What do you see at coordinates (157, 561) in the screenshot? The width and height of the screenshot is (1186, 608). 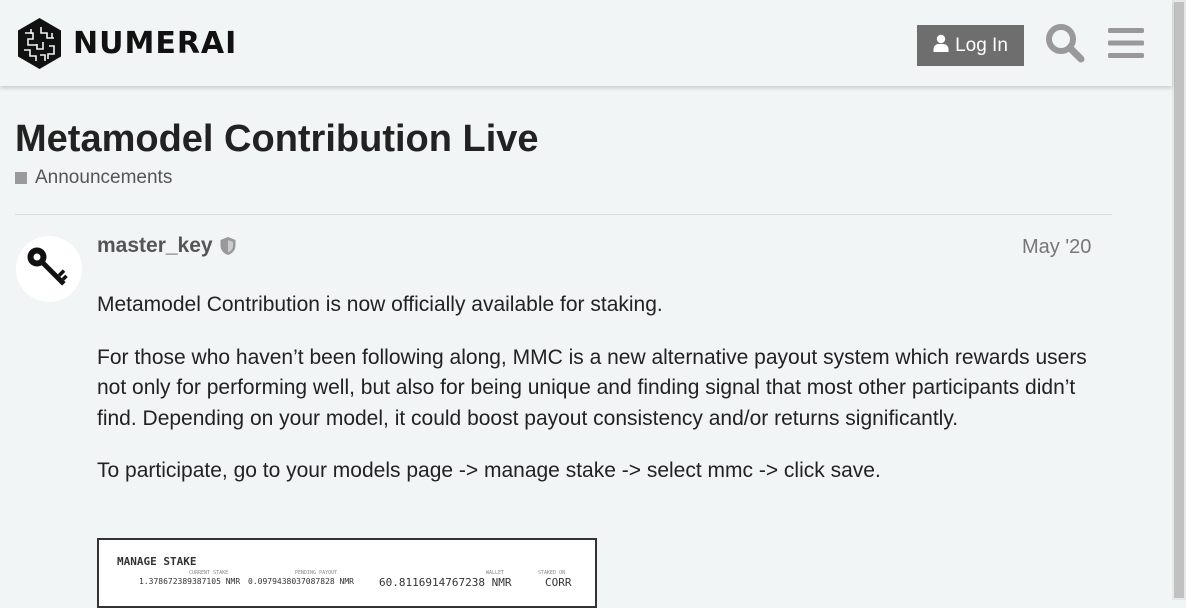 I see `manage-stake-heading: MANAGE STAKE` at bounding box center [157, 561].